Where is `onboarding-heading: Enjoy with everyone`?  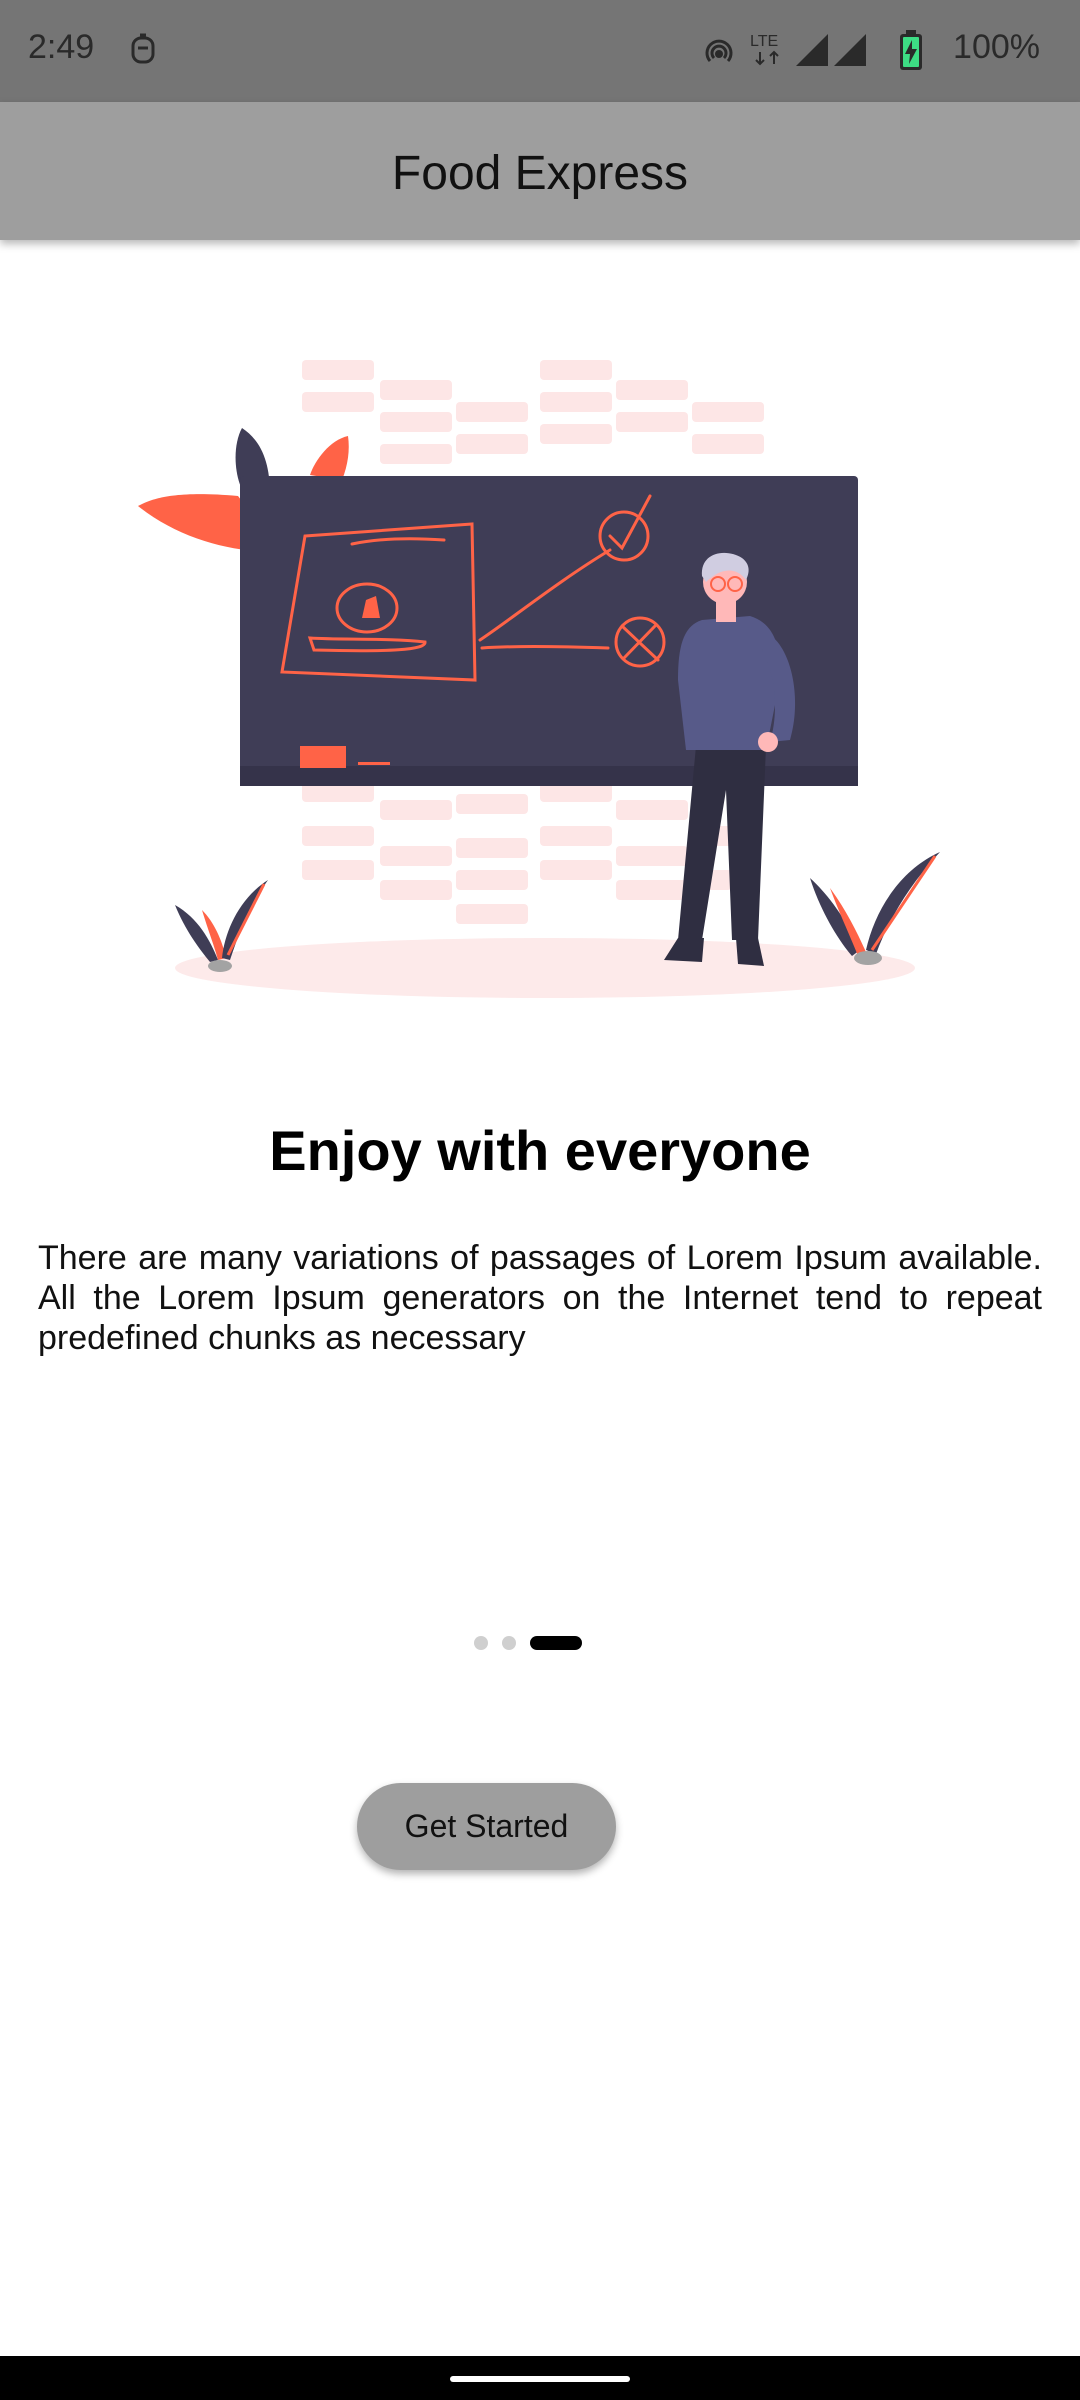
onboarding-heading: Enjoy with everyone is located at coordinates (540, 1150).